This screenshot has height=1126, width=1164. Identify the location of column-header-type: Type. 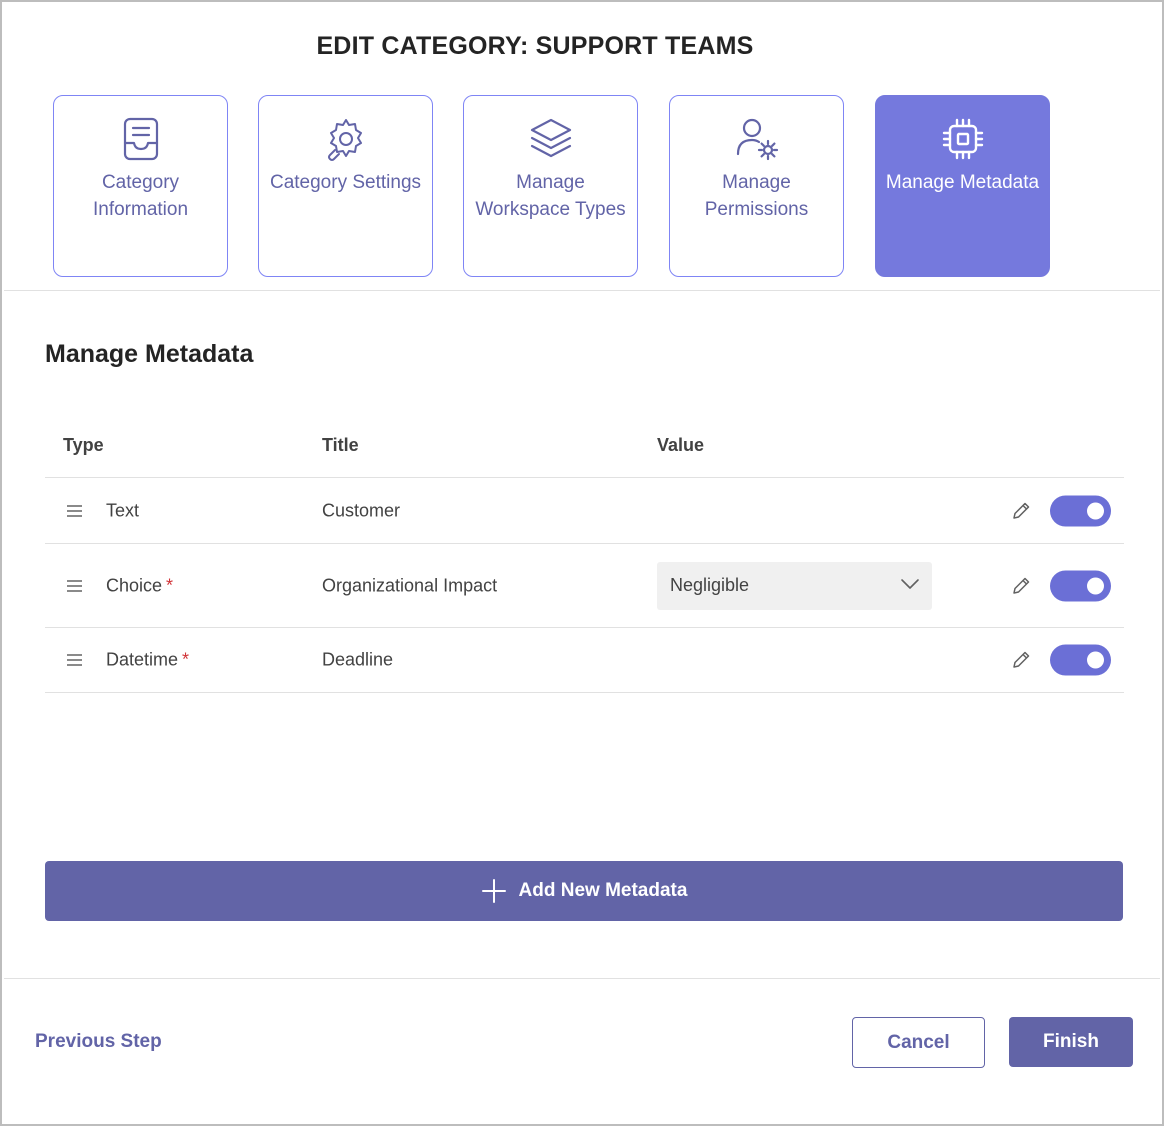
(83, 445).